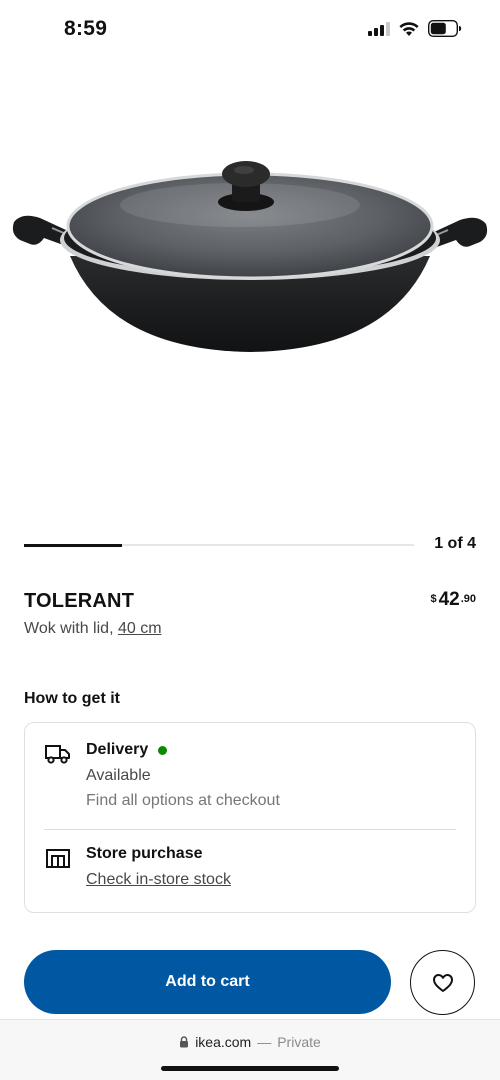 Image resolution: width=500 pixels, height=1080 pixels. I want to click on store-icon, so click(58, 858).